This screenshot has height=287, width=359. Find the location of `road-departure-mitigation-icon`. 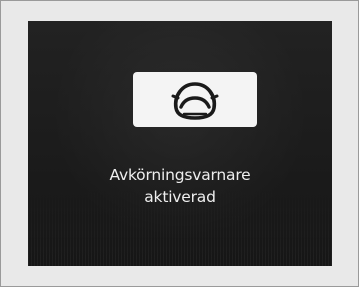

road-departure-mitigation-icon is located at coordinates (195, 100).